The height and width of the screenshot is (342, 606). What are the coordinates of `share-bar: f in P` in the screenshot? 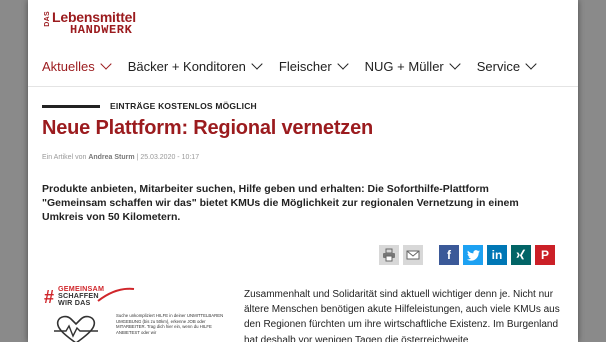 It's located at (469, 255).